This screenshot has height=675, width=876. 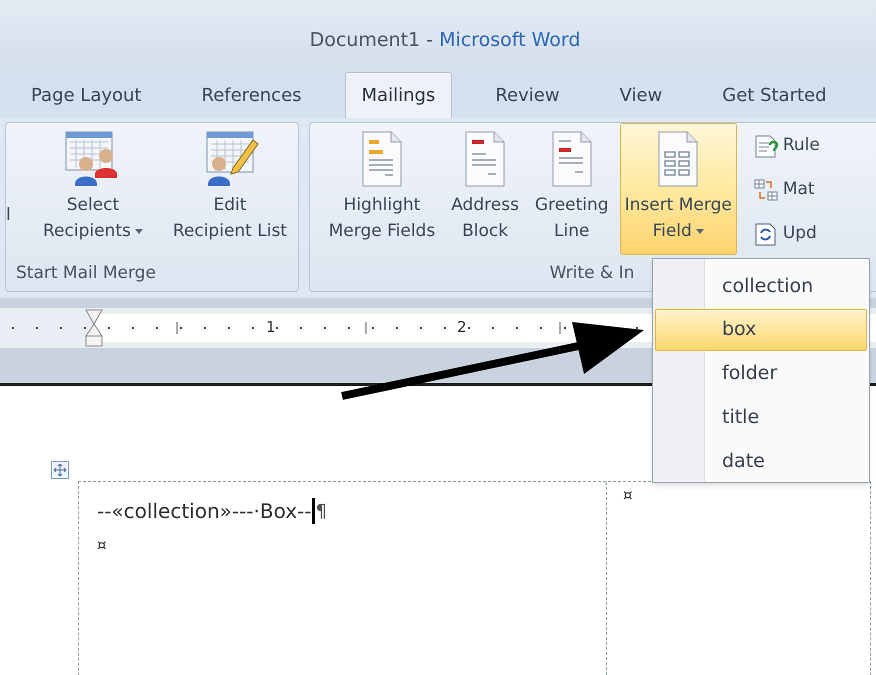 What do you see at coordinates (485, 189) in the screenshot?
I see `ribbon-button: Address Block` at bounding box center [485, 189].